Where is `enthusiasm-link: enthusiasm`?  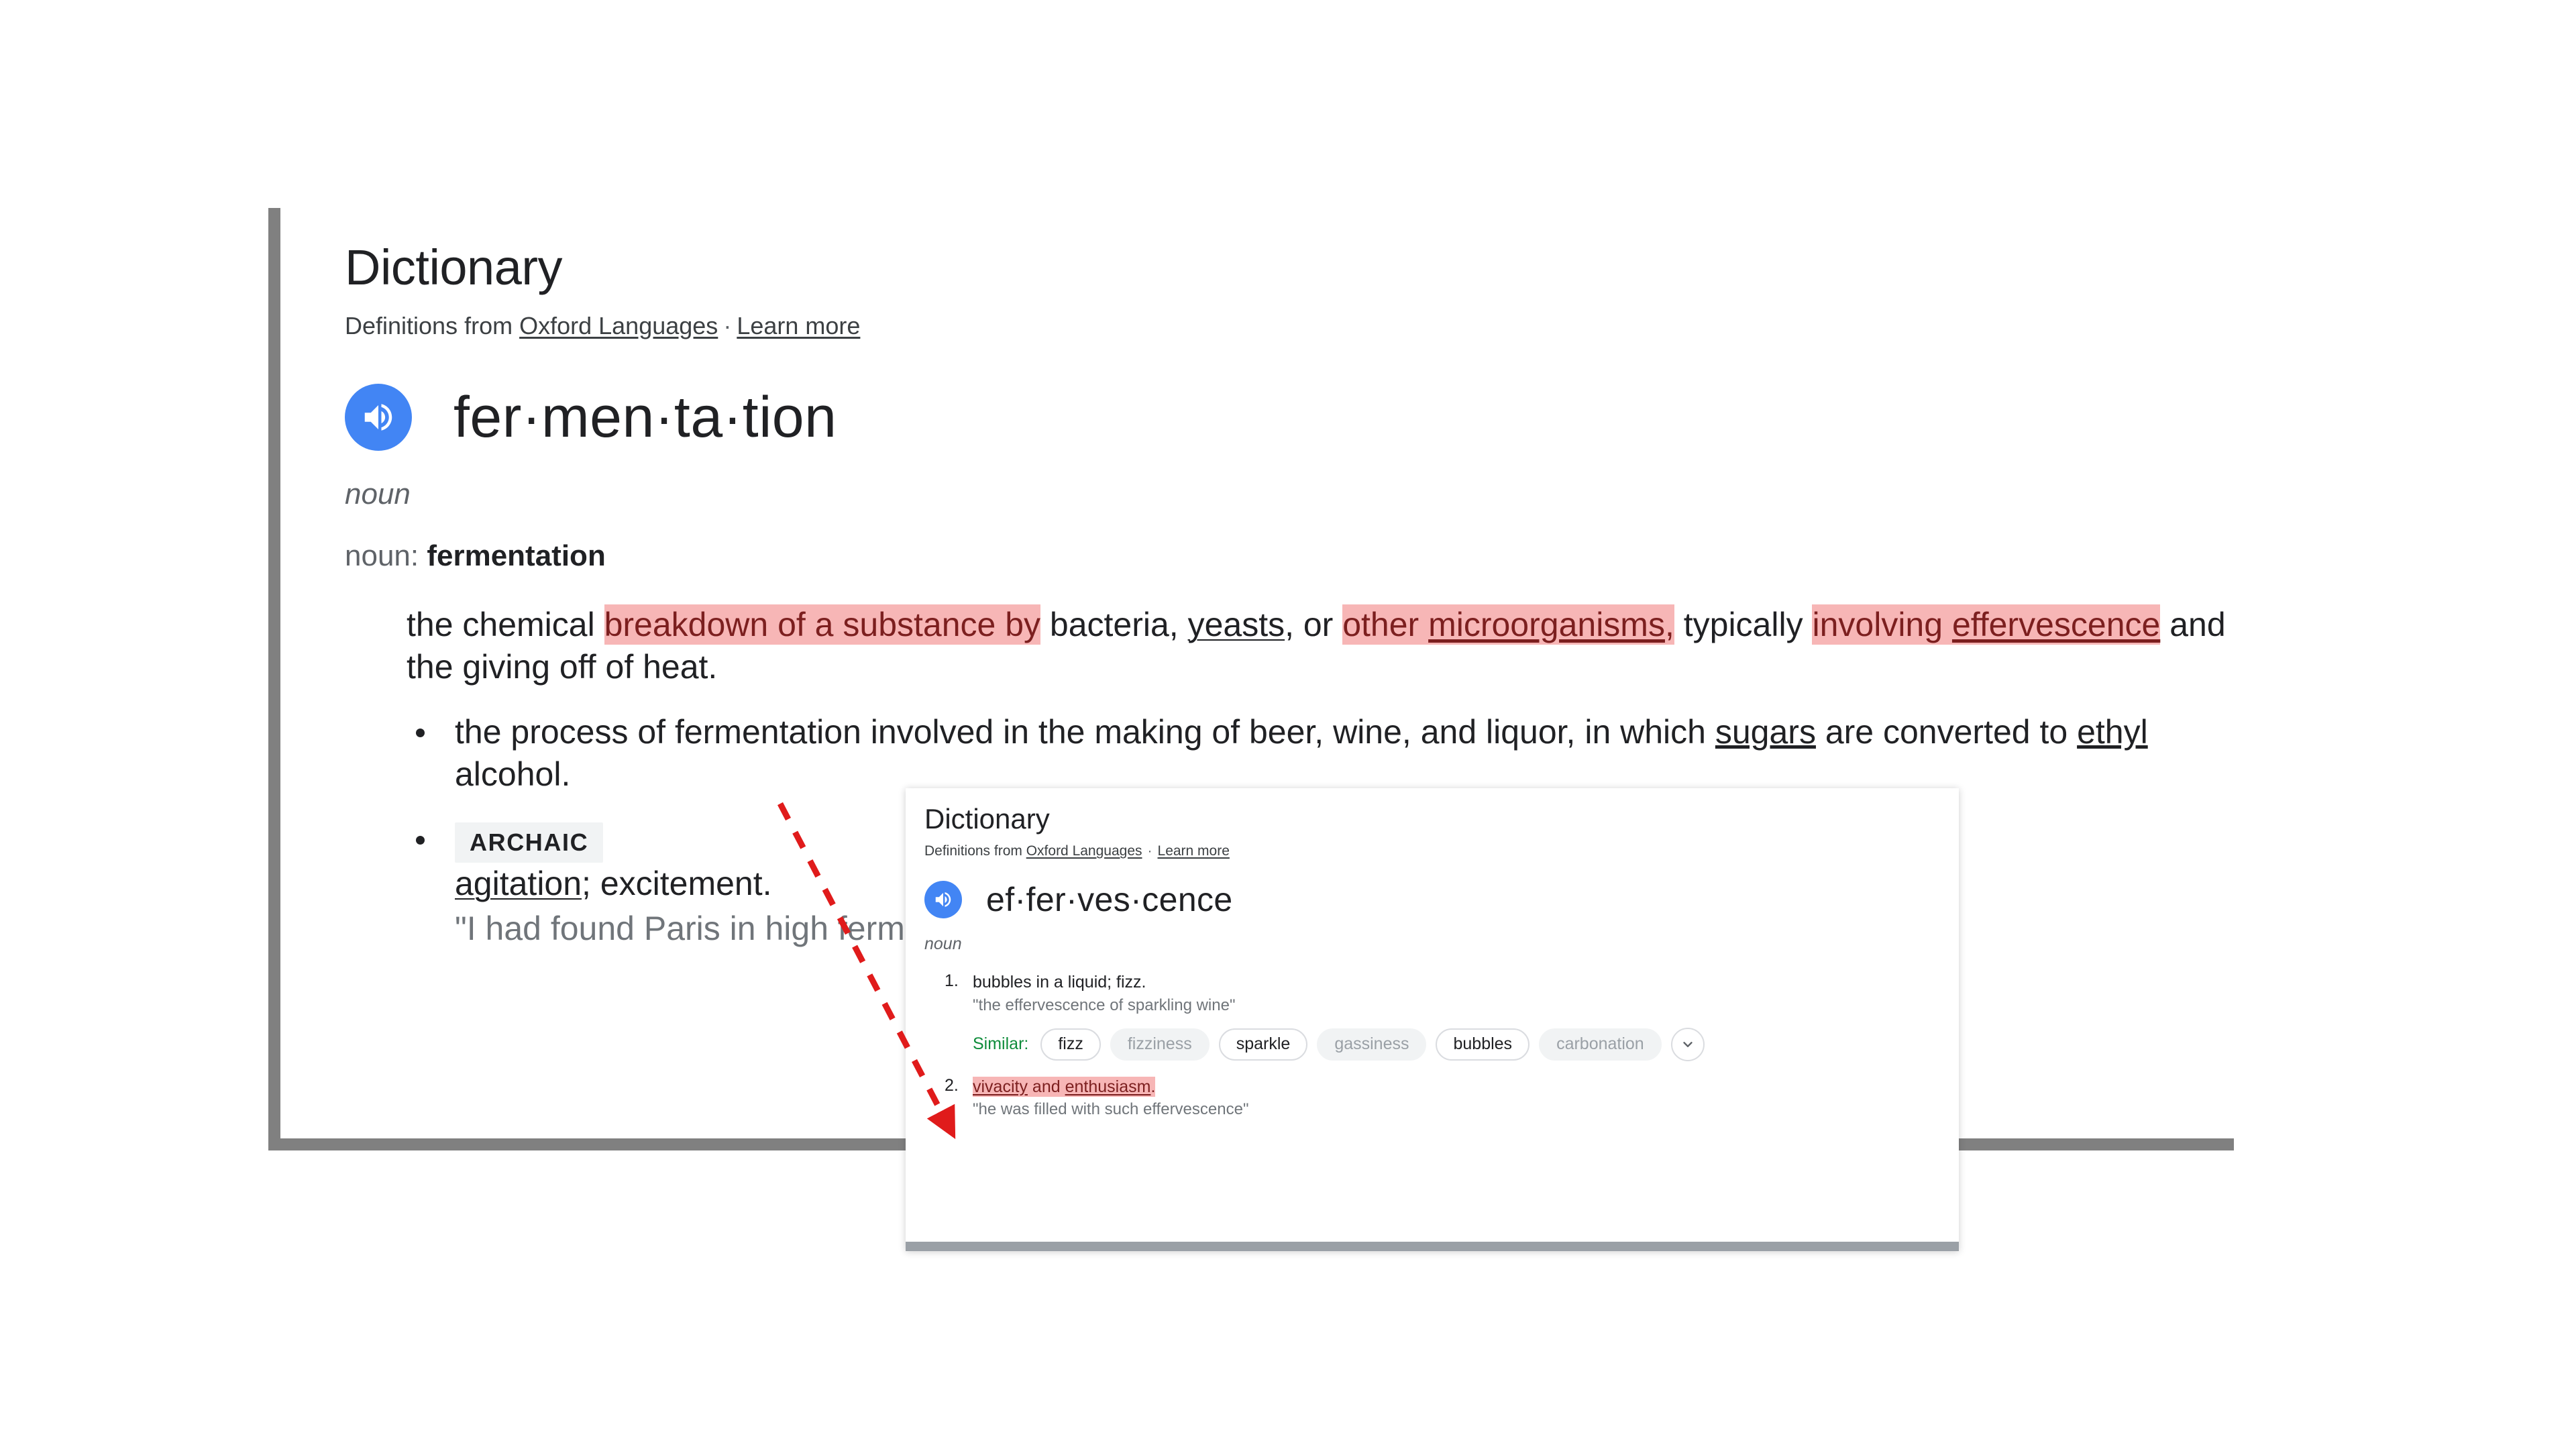
enthusiasm-link: enthusiasm is located at coordinates (1108, 1086).